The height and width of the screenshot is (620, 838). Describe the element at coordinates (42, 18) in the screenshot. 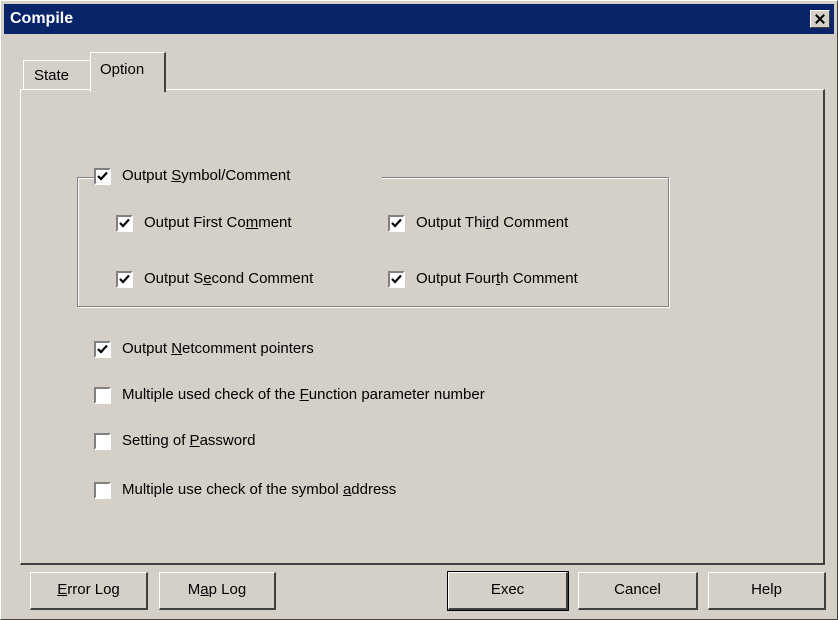

I see `window-title: Compile` at that location.